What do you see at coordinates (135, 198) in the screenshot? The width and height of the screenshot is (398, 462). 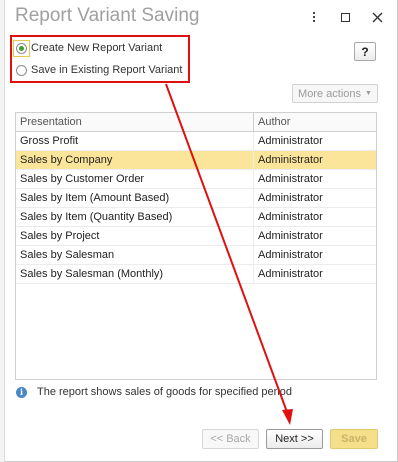 I see `cell-presentation: Sales by Item (Amount Based)` at bounding box center [135, 198].